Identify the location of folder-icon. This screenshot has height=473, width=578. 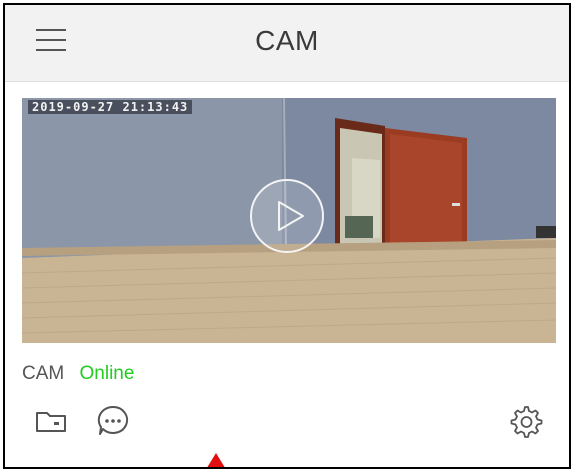
(51, 421).